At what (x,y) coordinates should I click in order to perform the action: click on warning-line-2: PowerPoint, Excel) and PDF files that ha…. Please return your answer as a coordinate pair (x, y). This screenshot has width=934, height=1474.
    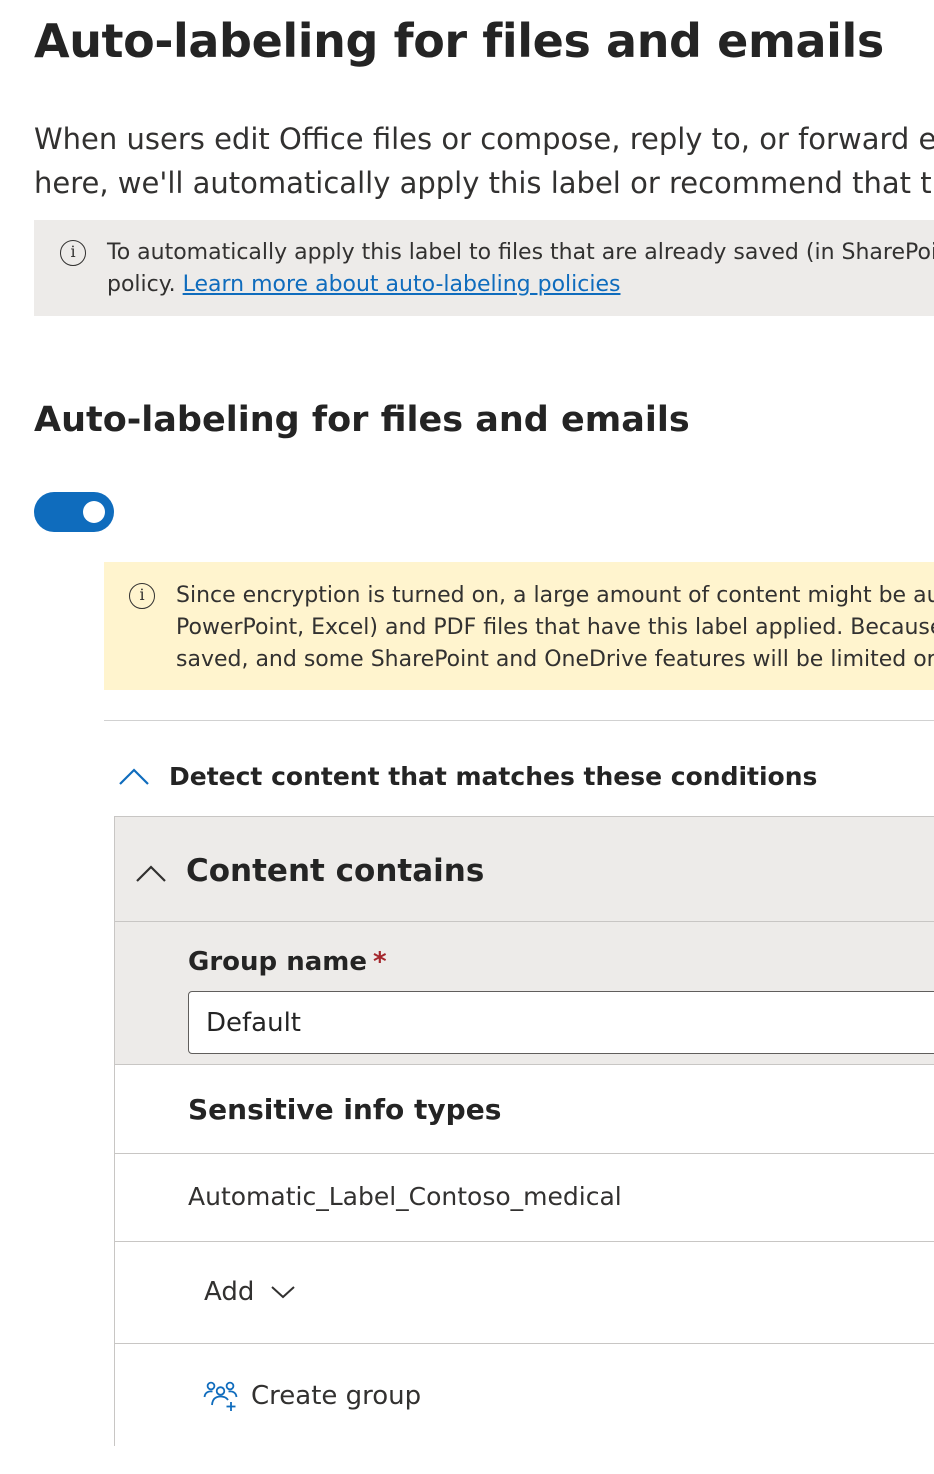
    Looking at the image, I should click on (555, 627).